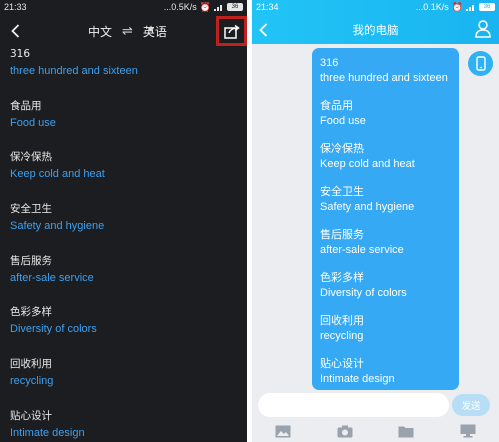 This screenshot has height=442, width=499. What do you see at coordinates (180, 7) in the screenshot?
I see `network-speed: ...0.5K/s` at bounding box center [180, 7].